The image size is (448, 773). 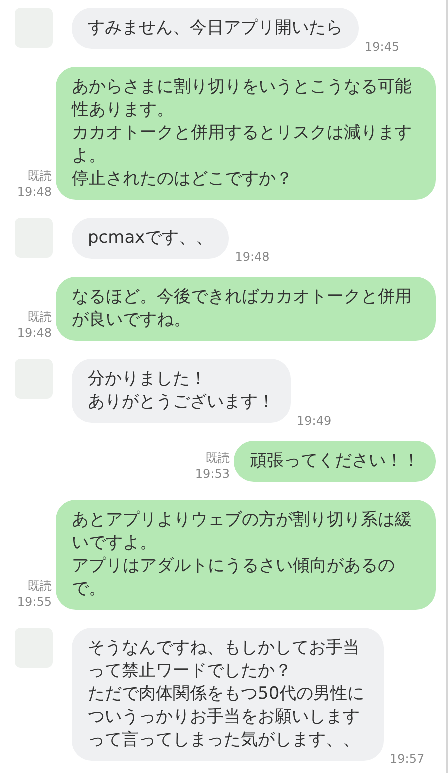 What do you see at coordinates (335, 461) in the screenshot?
I see `message-text: 頑張ってください！！` at bounding box center [335, 461].